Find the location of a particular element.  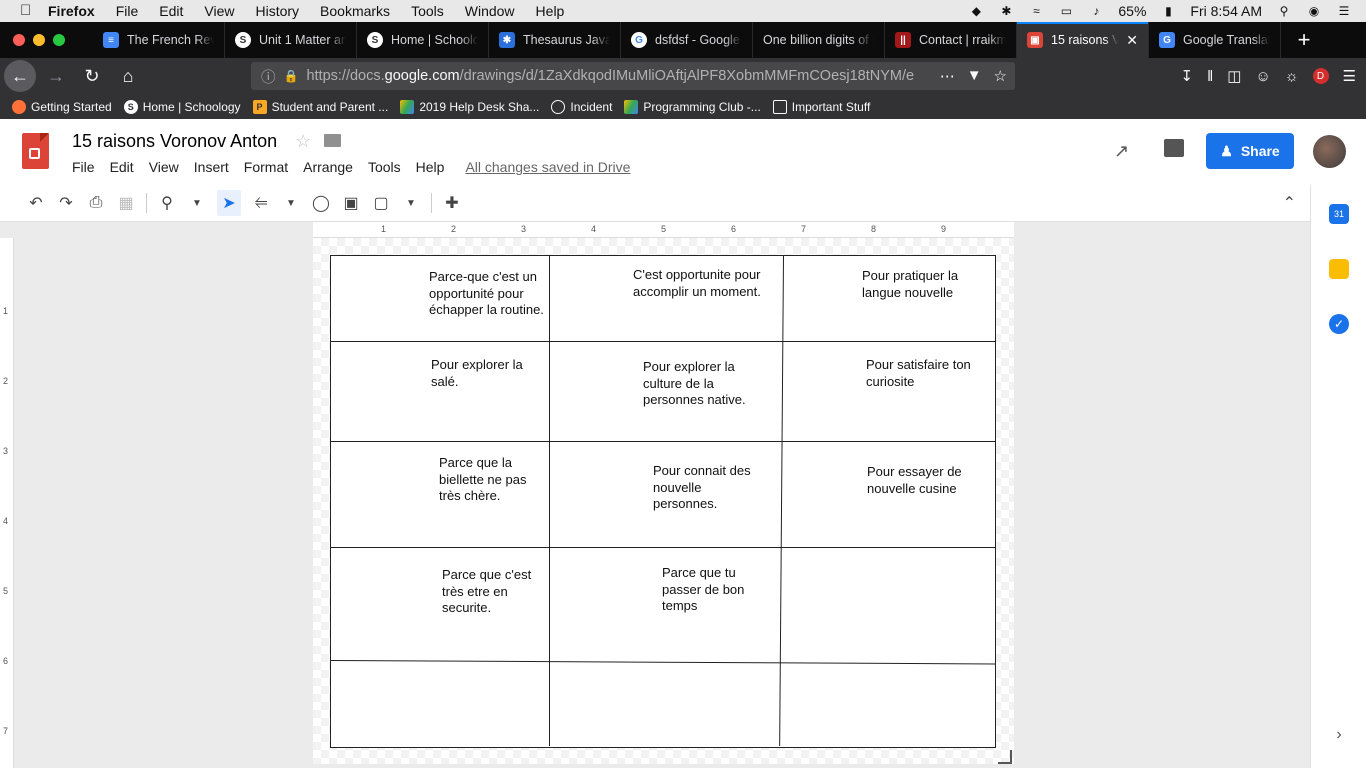

menu-history: History is located at coordinates (277, 11).